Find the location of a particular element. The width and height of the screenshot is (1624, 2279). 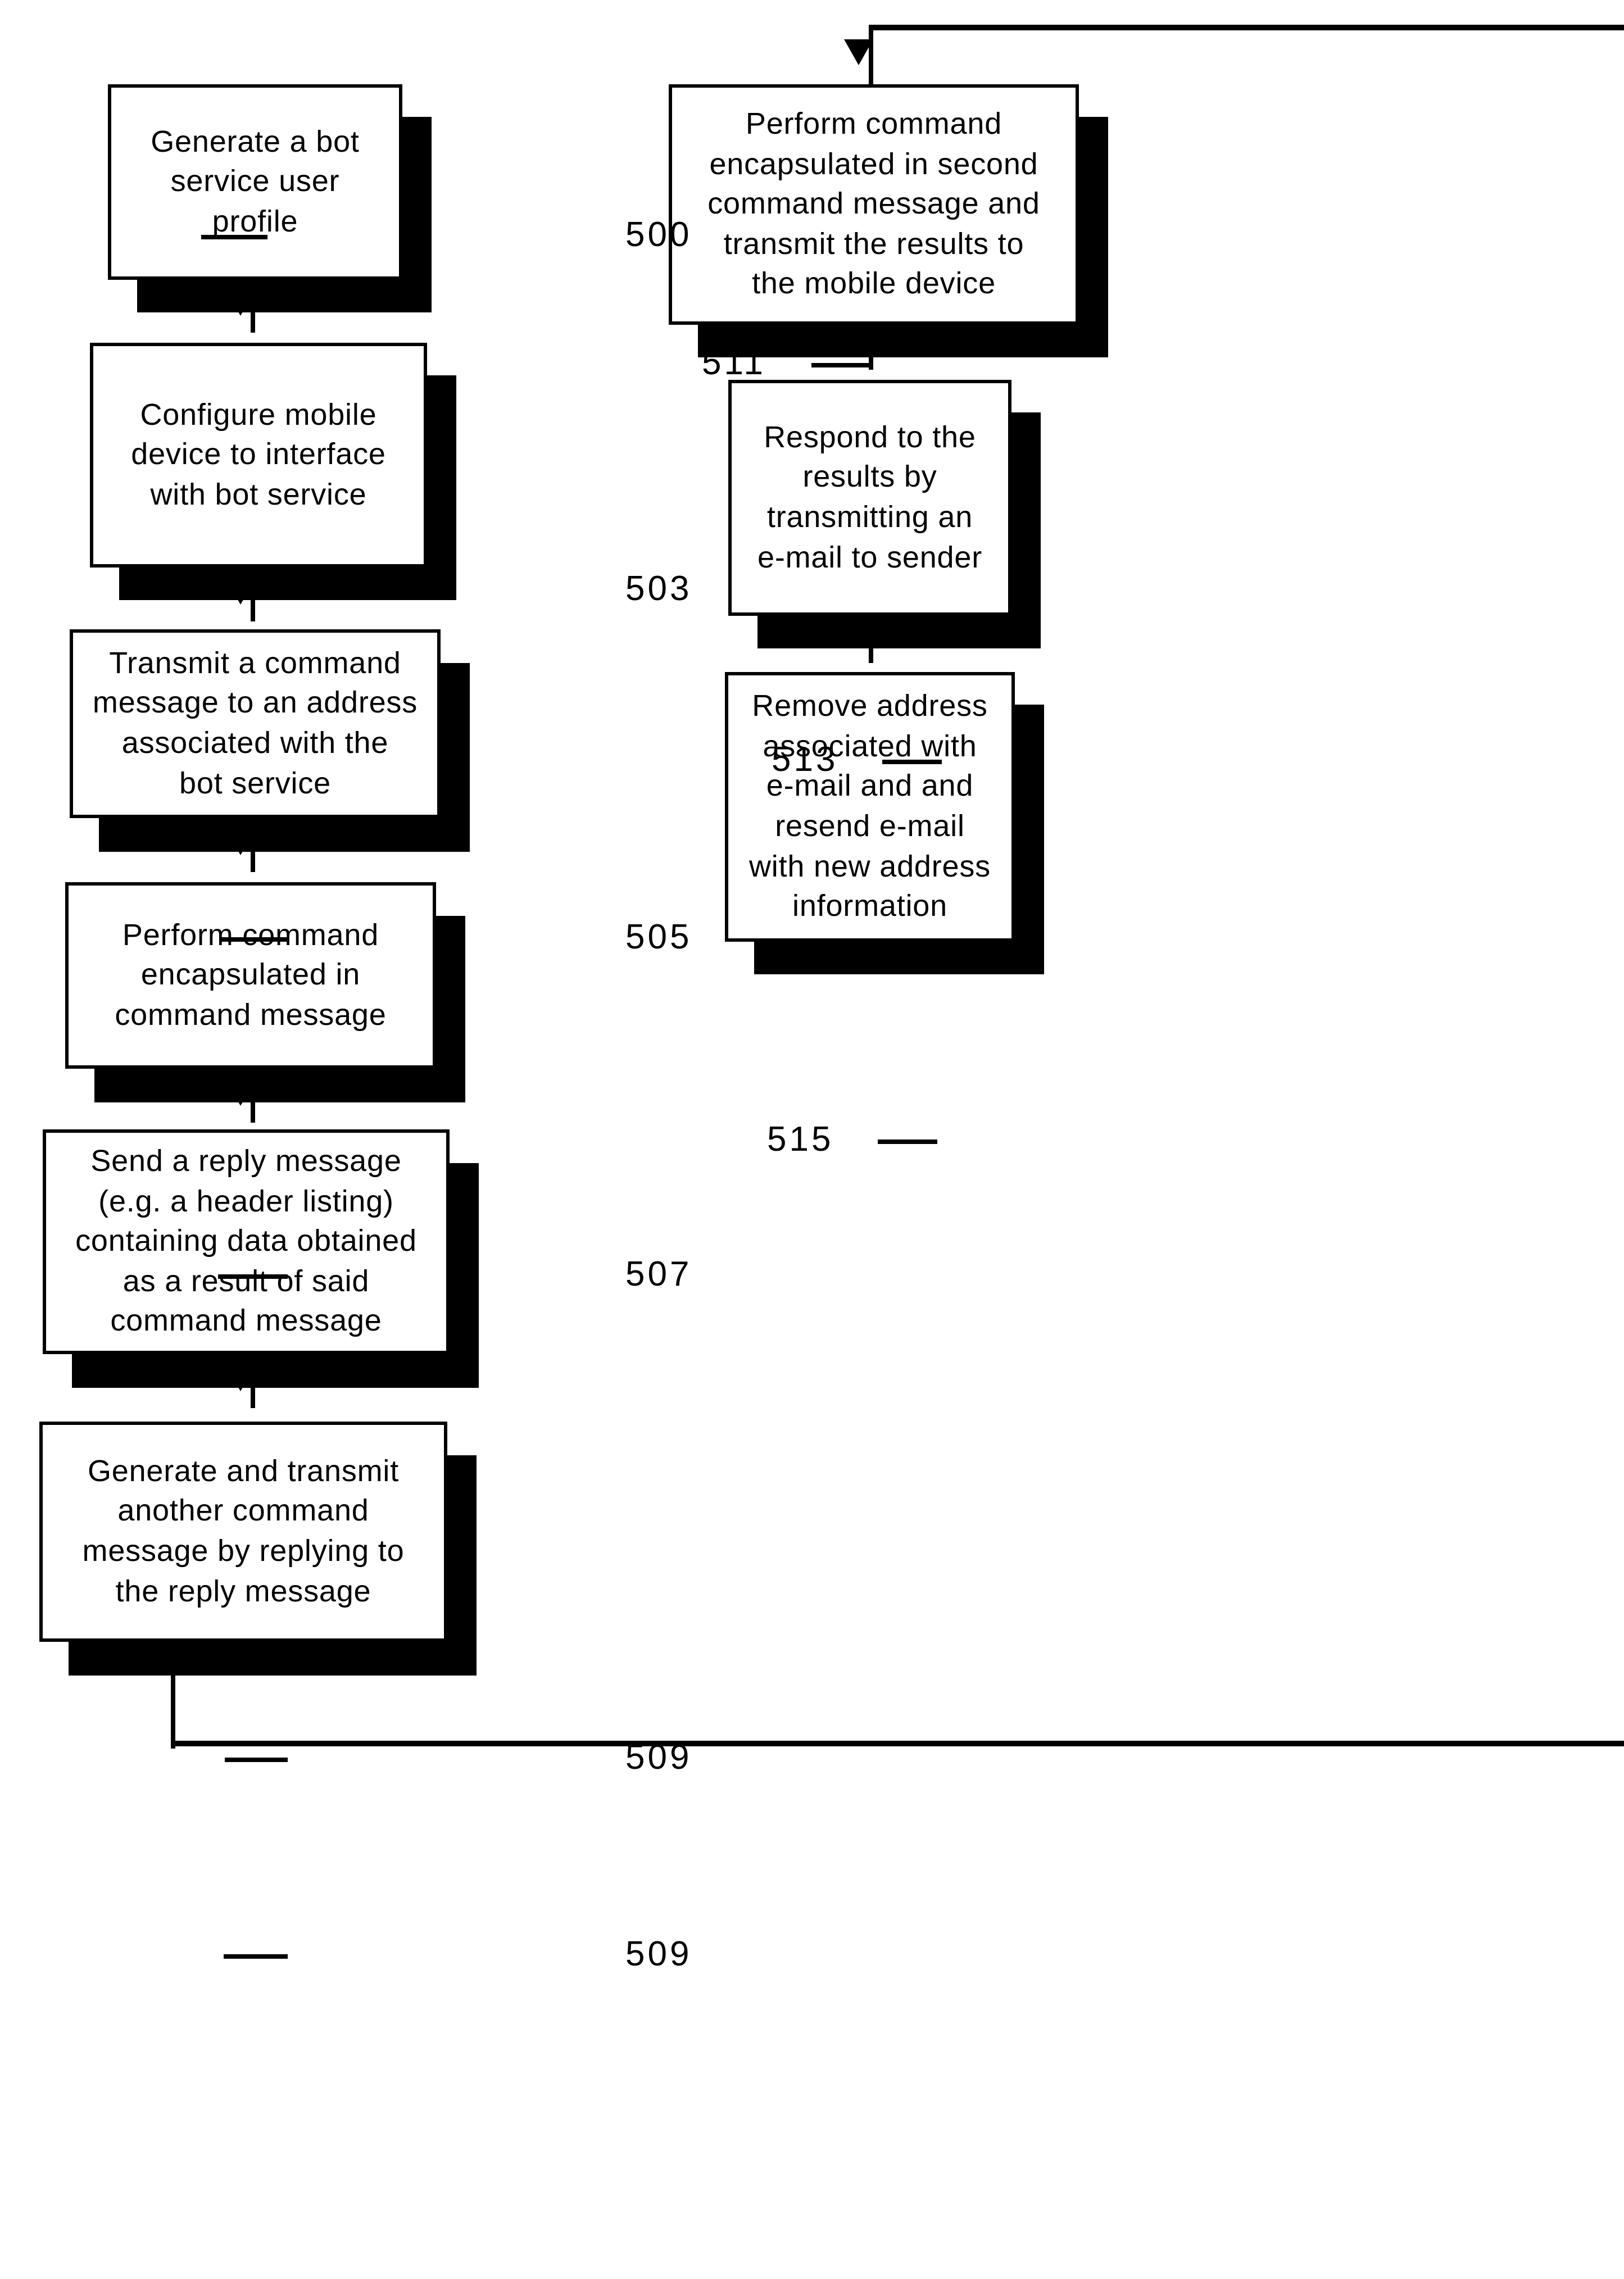

process-box-500-label: Generate a bot service user profile is located at coordinates (255, 181).